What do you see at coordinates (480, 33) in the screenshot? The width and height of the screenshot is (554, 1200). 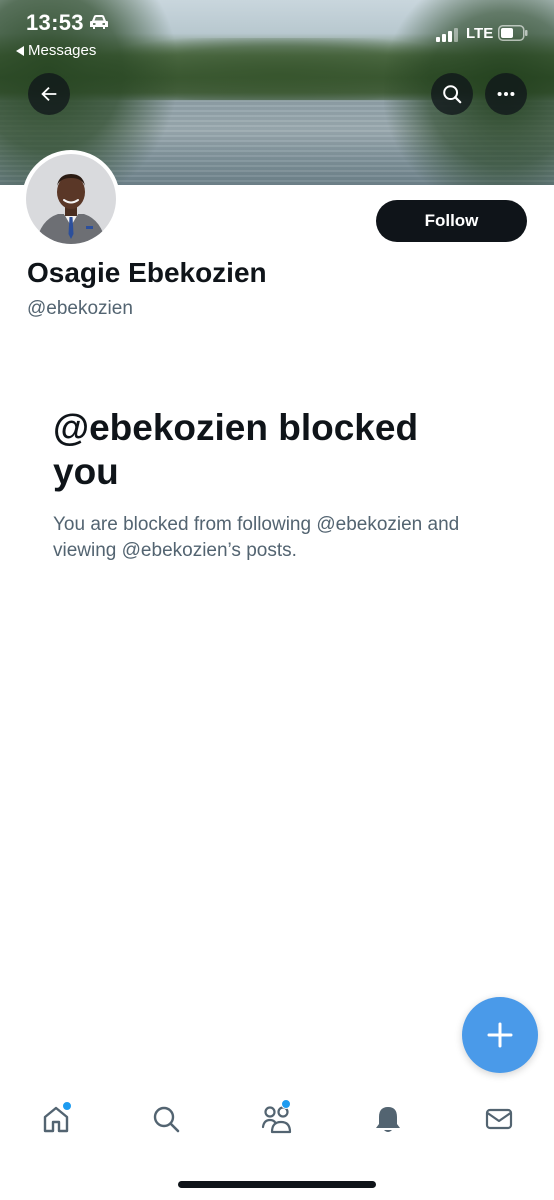 I see `network-label: LTE` at bounding box center [480, 33].